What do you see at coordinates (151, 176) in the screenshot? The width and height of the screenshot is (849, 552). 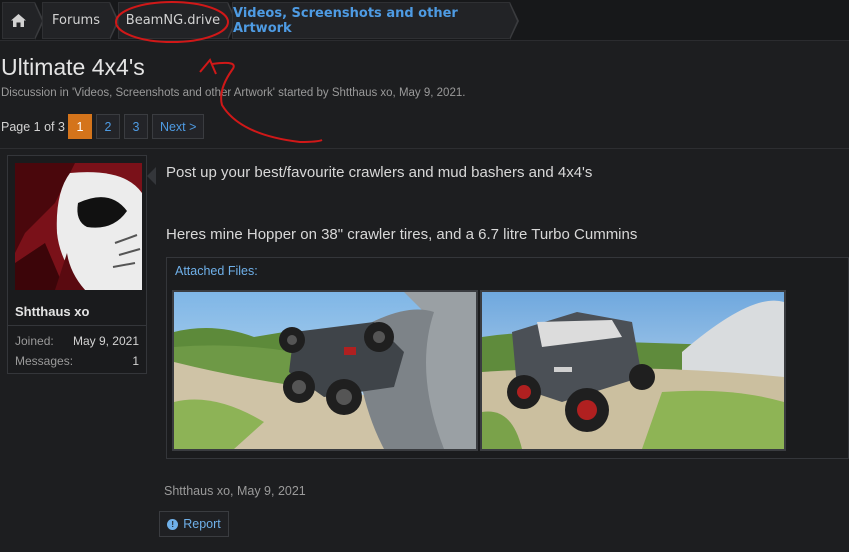 I see `message-caret` at bounding box center [151, 176].